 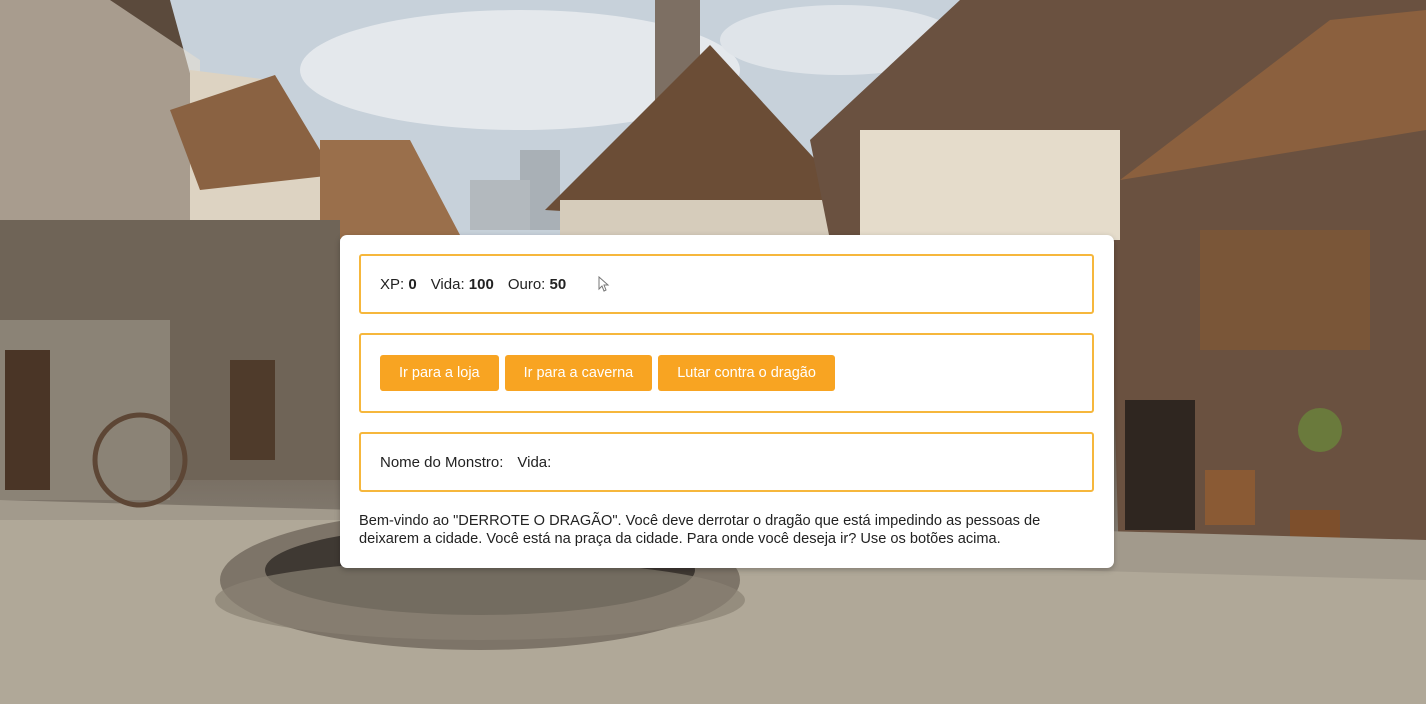 I want to click on stats-bar: XP: 0 Vida: 100 Ouro: 50, so click(x=726, y=284).